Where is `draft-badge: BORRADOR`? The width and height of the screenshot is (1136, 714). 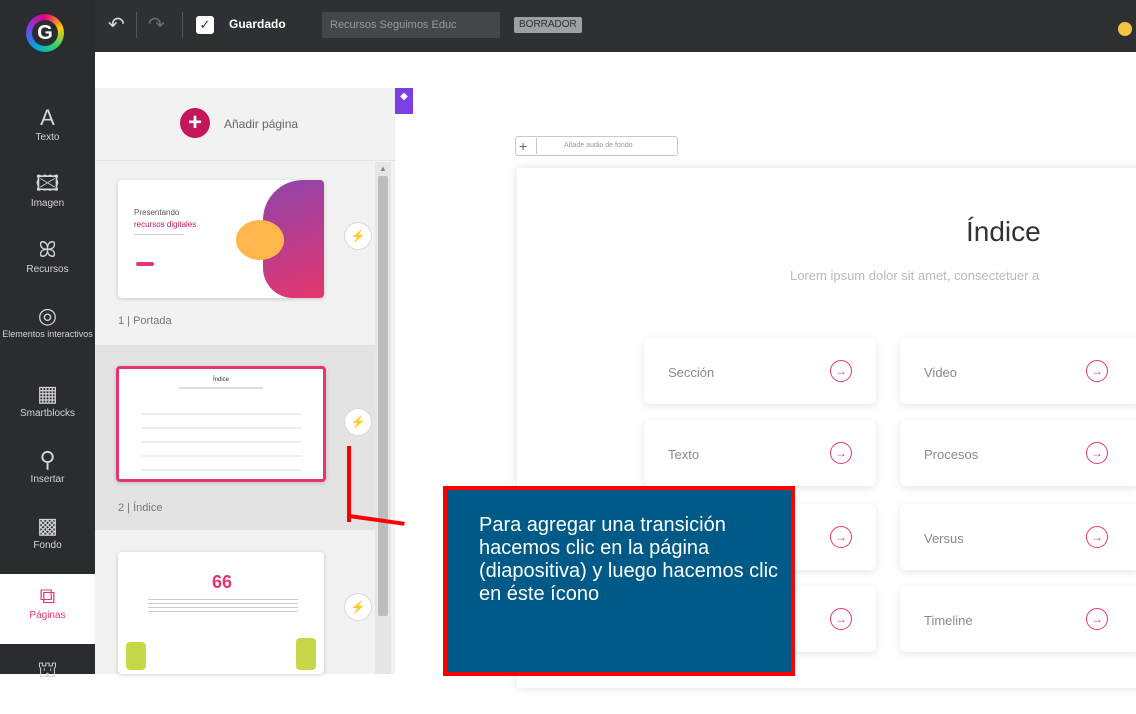 draft-badge: BORRADOR is located at coordinates (548, 25).